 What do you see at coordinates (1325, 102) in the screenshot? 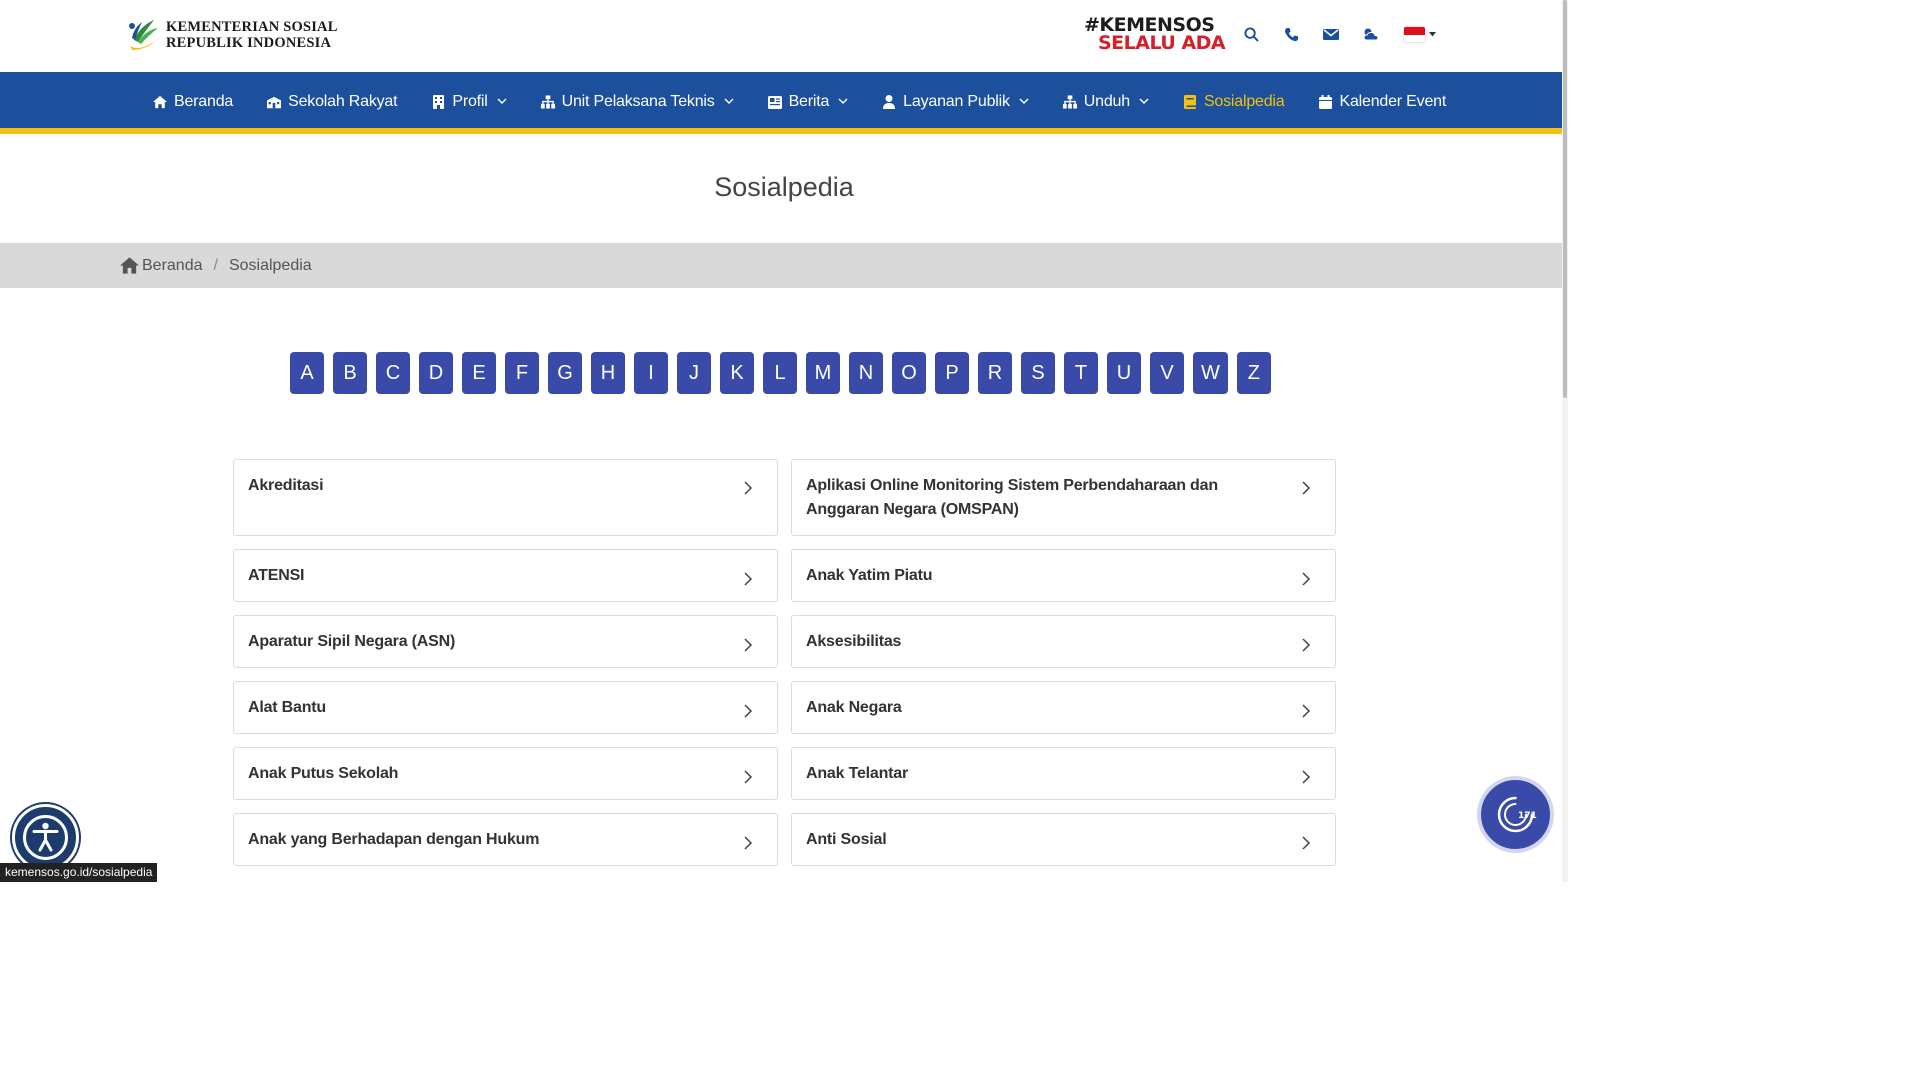
I see `calendar-icon` at bounding box center [1325, 102].